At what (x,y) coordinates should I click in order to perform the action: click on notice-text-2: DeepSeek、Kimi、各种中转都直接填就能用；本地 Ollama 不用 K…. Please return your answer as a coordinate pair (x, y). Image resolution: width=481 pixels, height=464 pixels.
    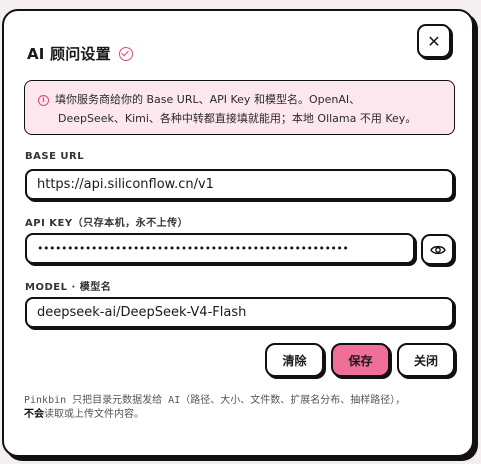
    Looking at the image, I should click on (237, 118).